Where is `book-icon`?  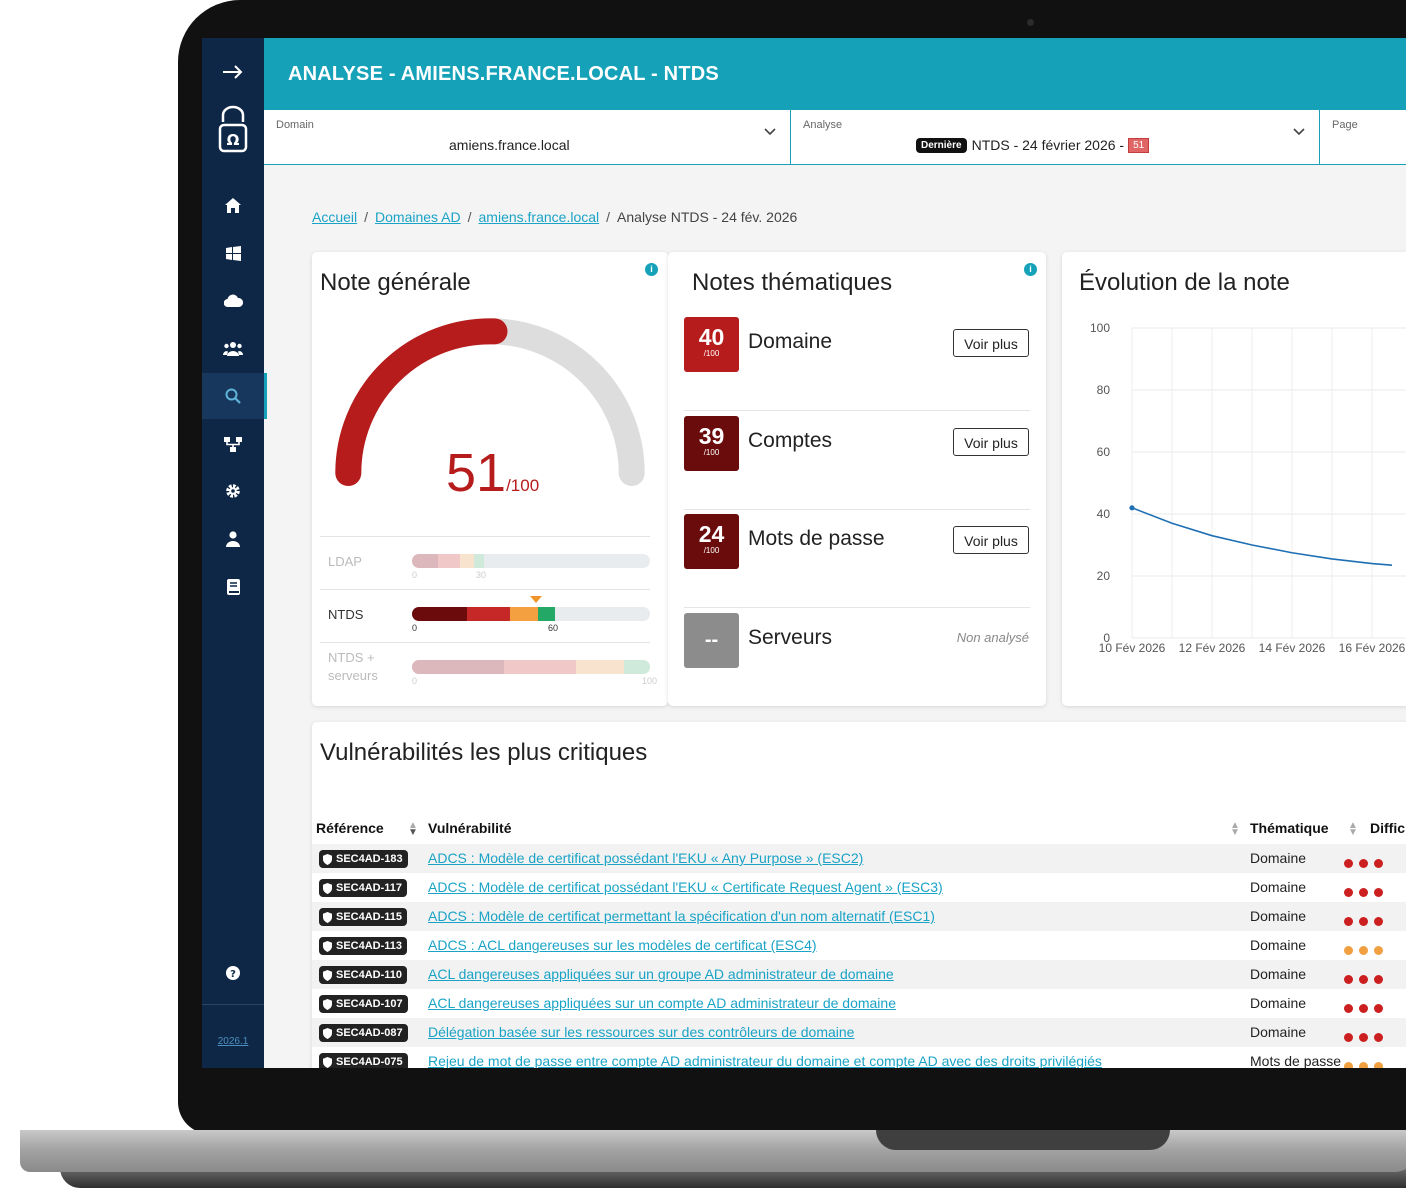 book-icon is located at coordinates (233, 587).